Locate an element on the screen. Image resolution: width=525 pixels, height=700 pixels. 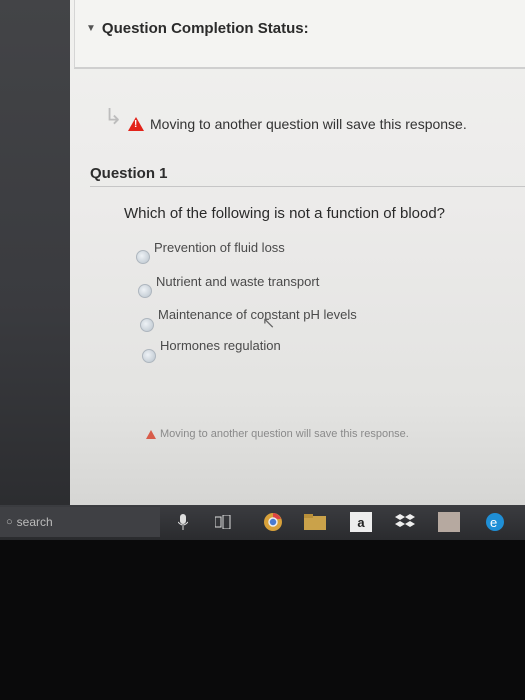
option-text: Maintenance of constant pH levels is located at coordinates (257, 314).